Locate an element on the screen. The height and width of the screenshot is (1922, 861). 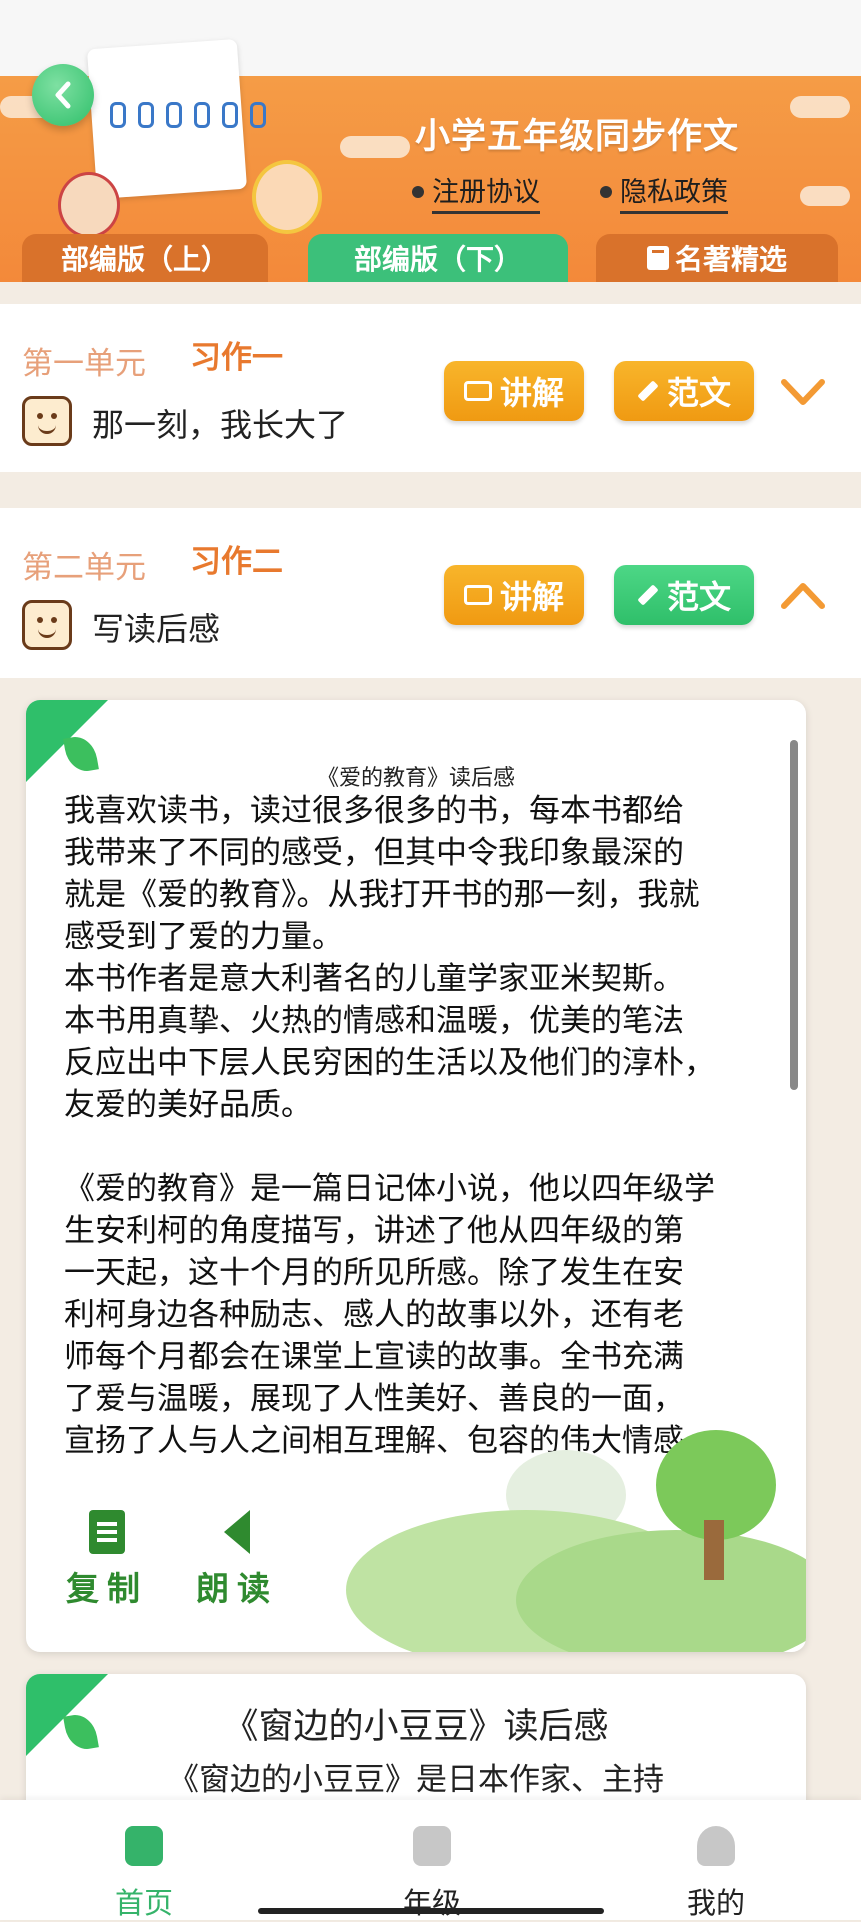
books-icon is located at coordinates (432, 1846).